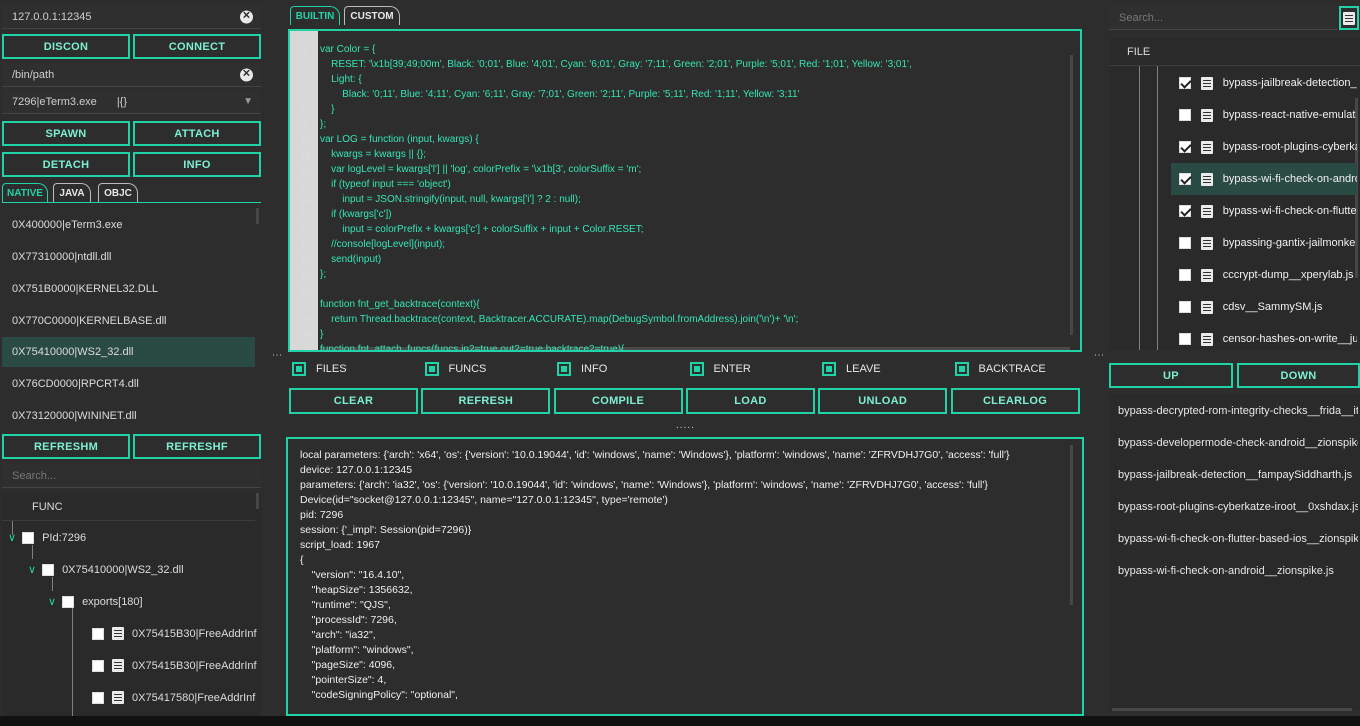 This screenshot has height=726, width=1360. Describe the element at coordinates (1171, 375) in the screenshot. I see `up-button: UP` at that location.